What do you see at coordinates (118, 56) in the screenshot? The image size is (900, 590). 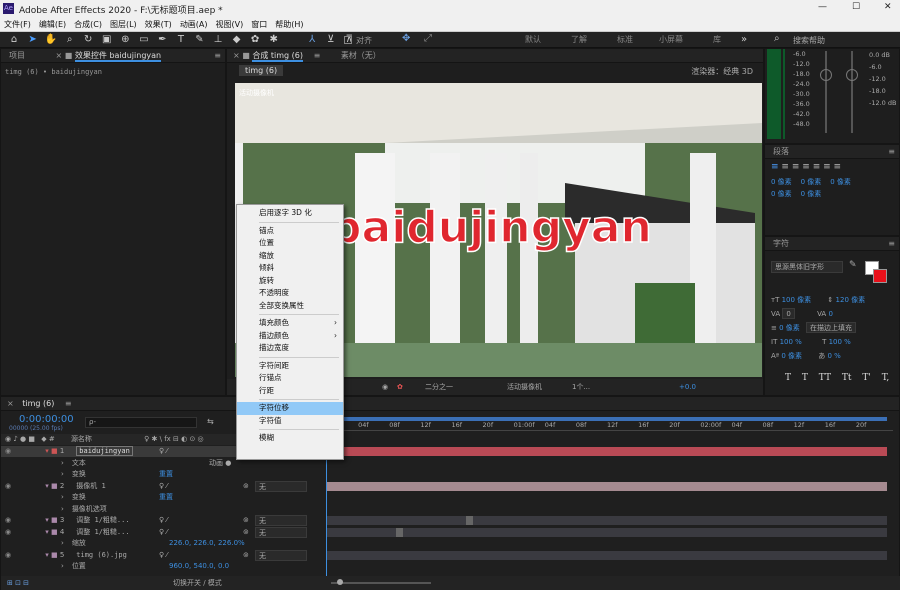 I see `tab-effect-controls: 效果控件 baidujingyan` at bounding box center [118, 56].